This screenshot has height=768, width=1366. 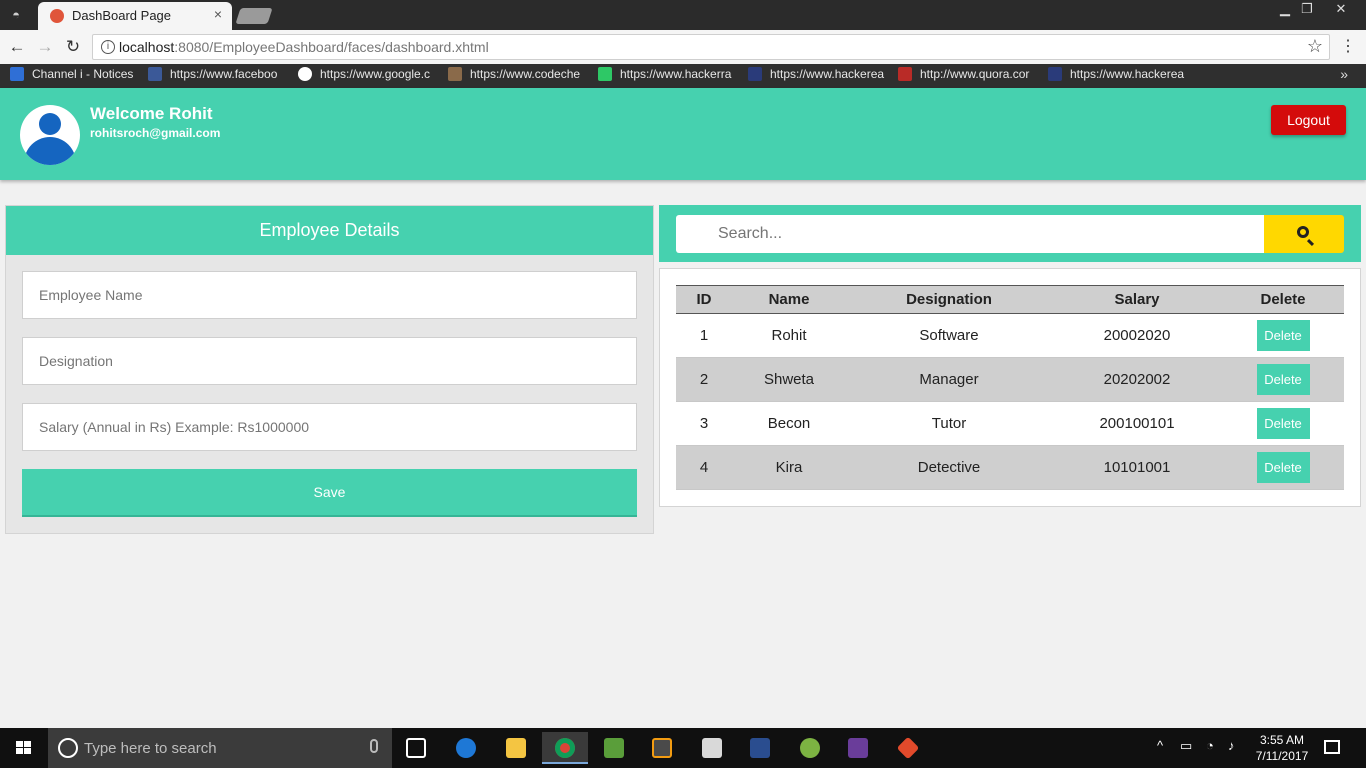 What do you see at coordinates (1186, 746) in the screenshot?
I see `battery-icon: ▭` at bounding box center [1186, 746].